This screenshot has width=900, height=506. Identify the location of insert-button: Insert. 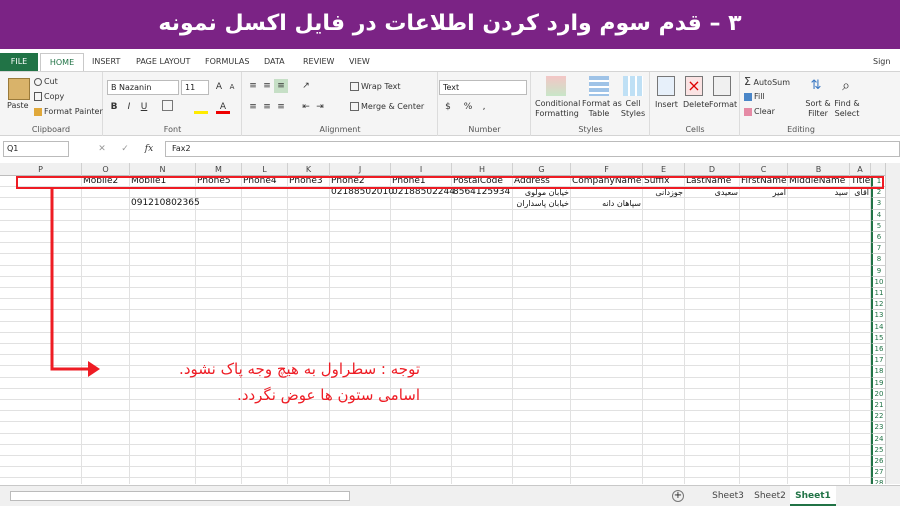
(666, 105).